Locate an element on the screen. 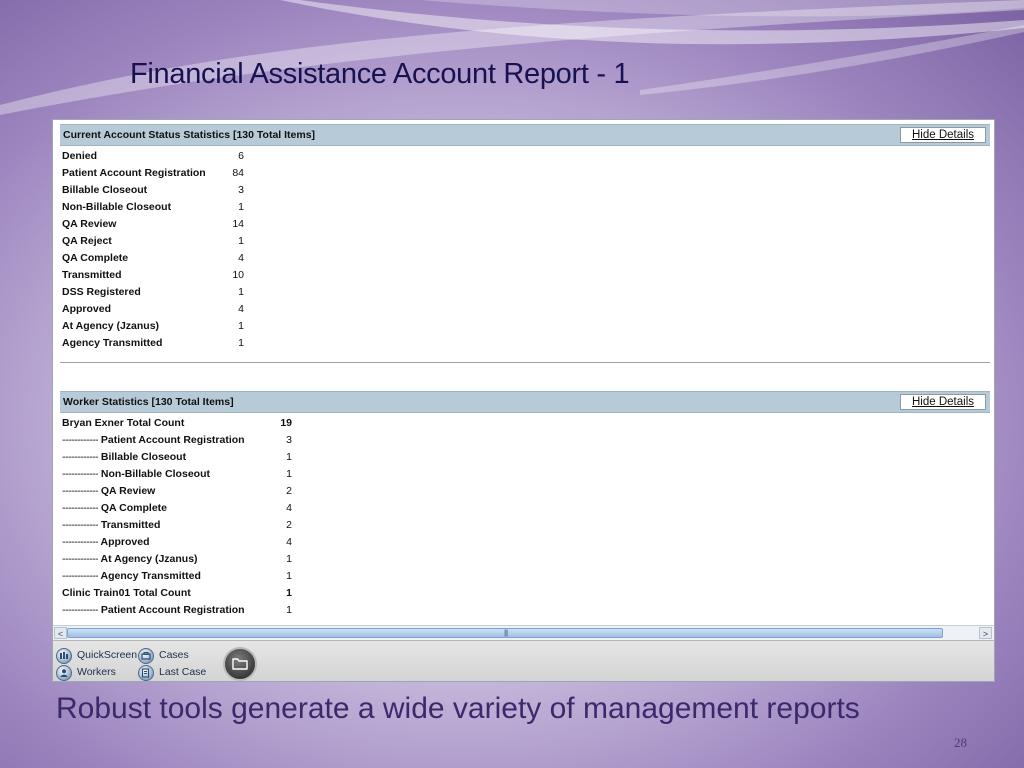 The height and width of the screenshot is (768, 1024). folder-icon is located at coordinates (240, 664).